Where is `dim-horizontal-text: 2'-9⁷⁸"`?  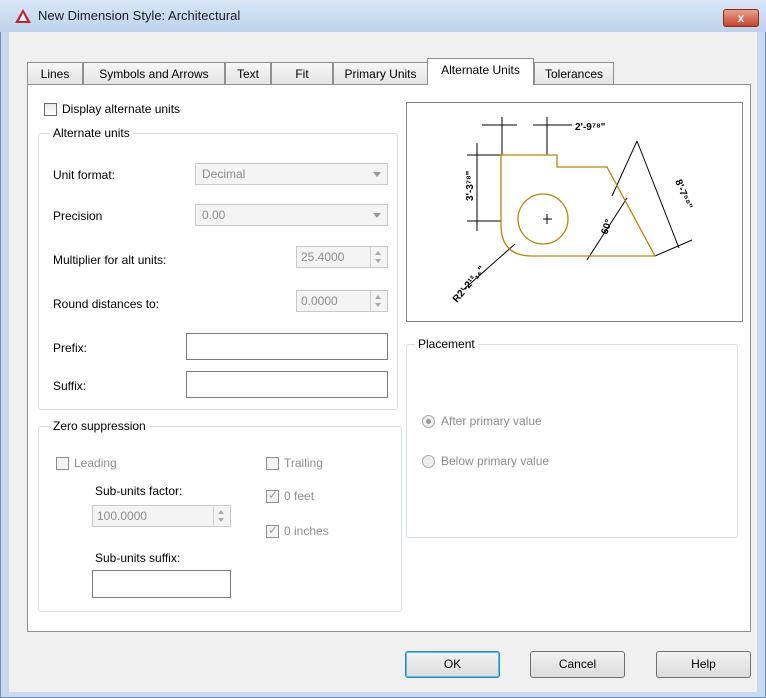
dim-horizontal-text: 2'-9⁷⁸" is located at coordinates (590, 127).